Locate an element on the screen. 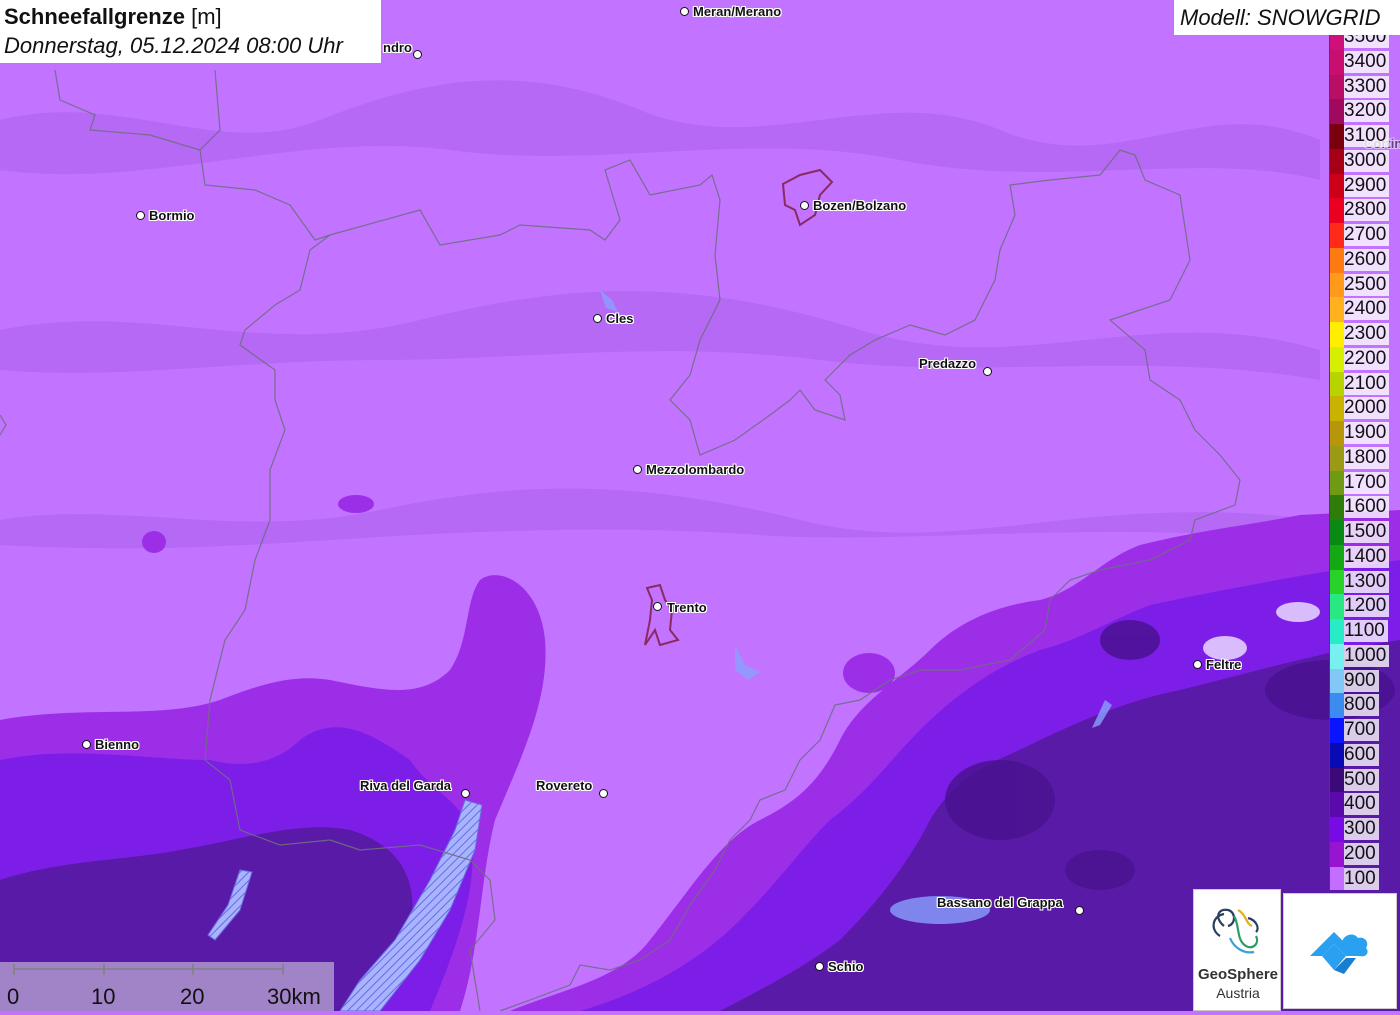 This screenshot has width=1400, height=1015. city-label-cles: Cles is located at coordinates (619, 318).